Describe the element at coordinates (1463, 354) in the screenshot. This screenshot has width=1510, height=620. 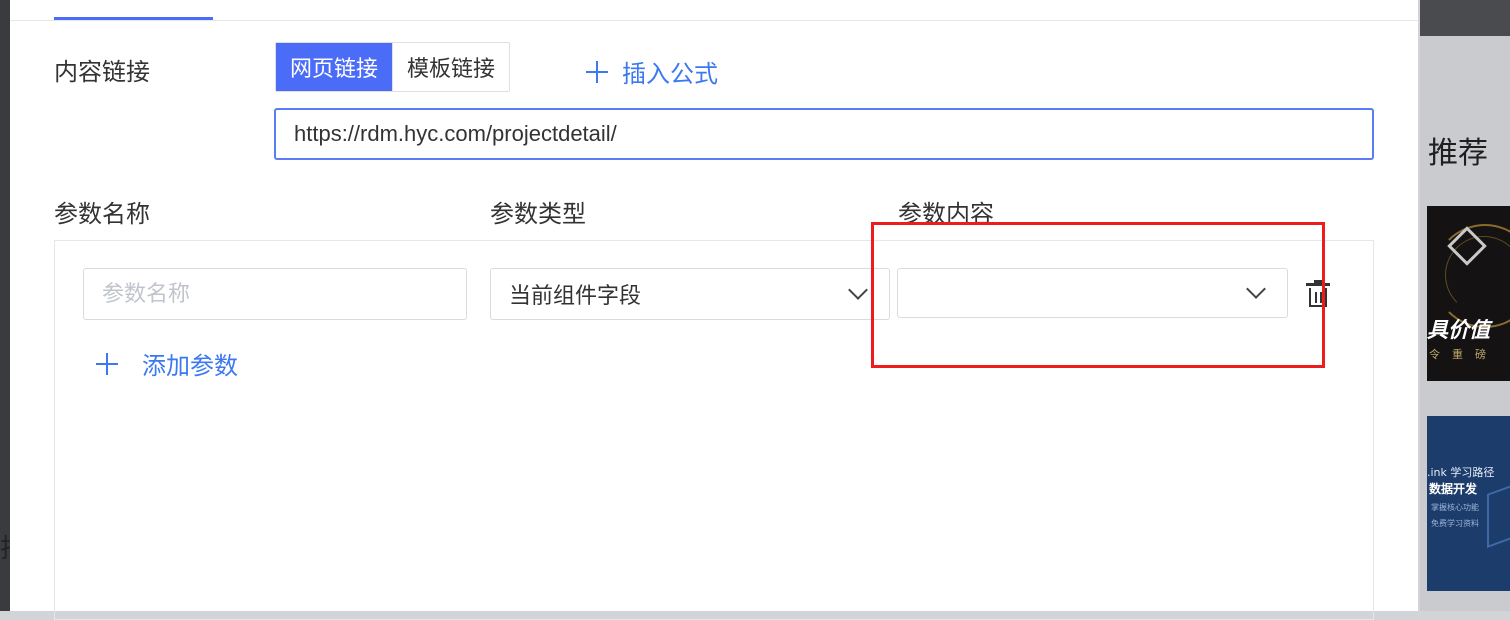
I see `banner-subline: 令重磅` at that location.